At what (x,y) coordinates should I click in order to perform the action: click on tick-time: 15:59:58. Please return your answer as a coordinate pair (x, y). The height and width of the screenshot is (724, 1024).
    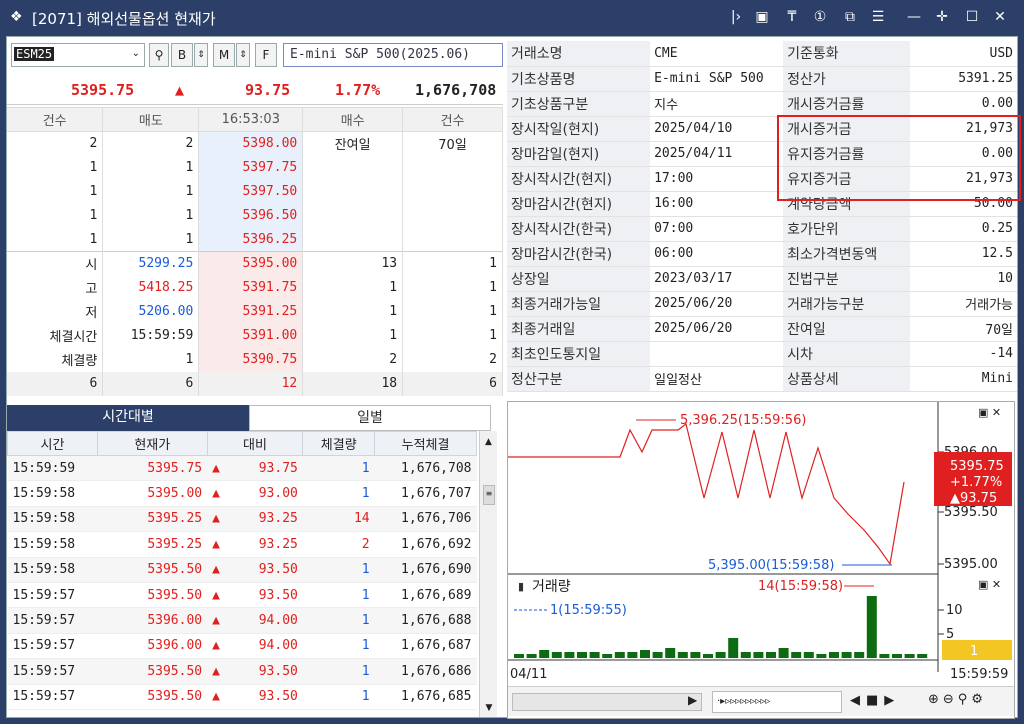
    Looking at the image, I should click on (52, 570).